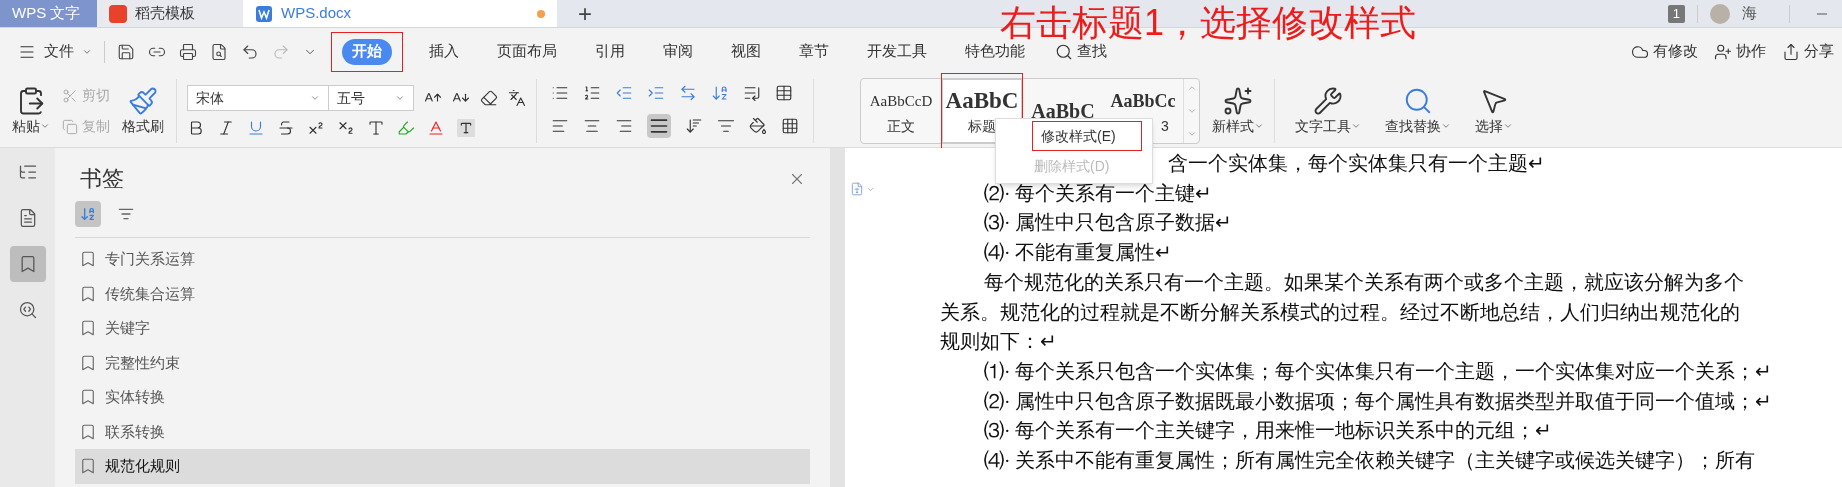  I want to click on toolbar-button: 分享, so click(1819, 51).